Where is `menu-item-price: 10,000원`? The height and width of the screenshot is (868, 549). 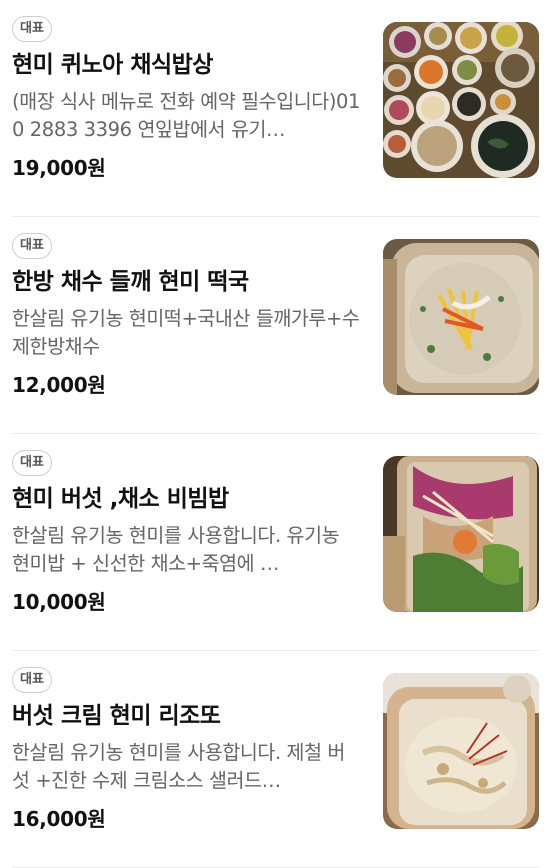
menu-item-price: 10,000원 is located at coordinates (59, 602).